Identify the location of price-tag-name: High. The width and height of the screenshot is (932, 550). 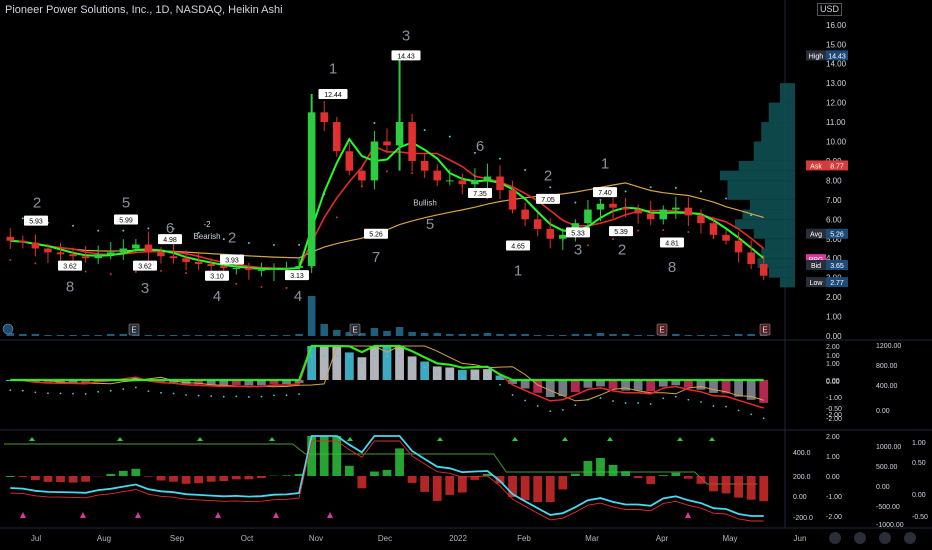
(816, 56).